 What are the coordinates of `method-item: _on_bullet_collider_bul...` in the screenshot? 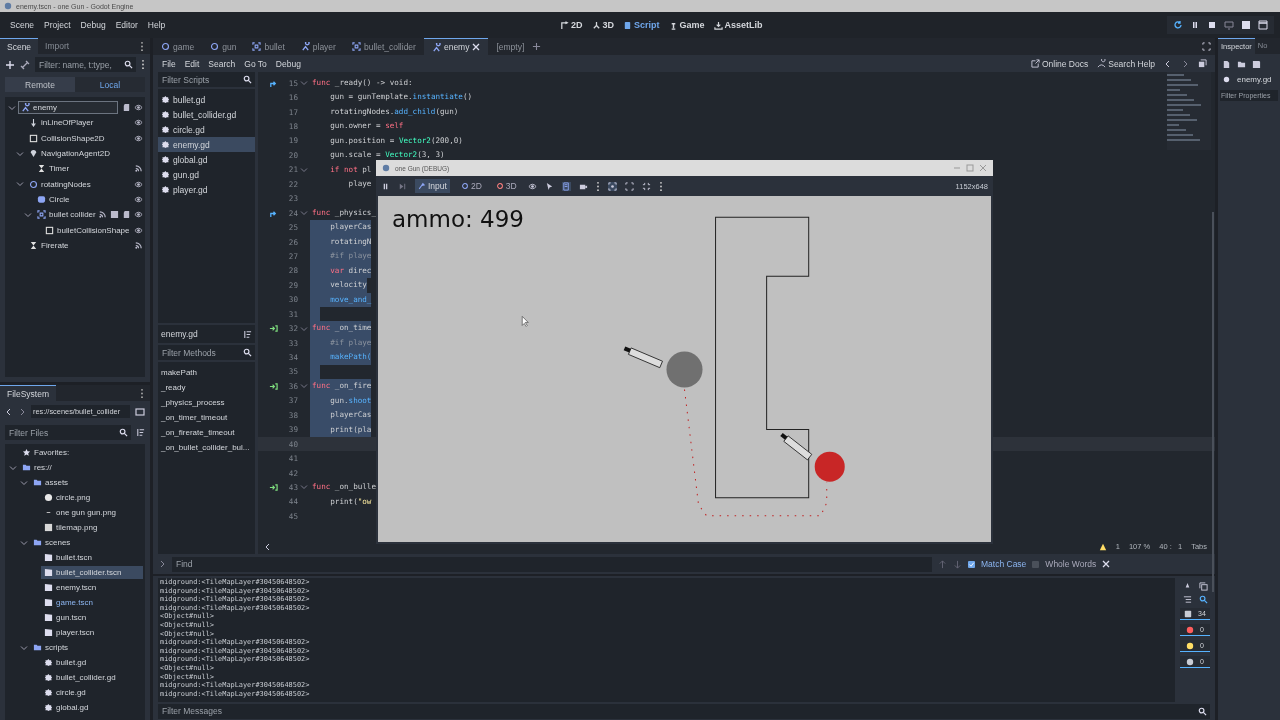 It's located at (206, 447).